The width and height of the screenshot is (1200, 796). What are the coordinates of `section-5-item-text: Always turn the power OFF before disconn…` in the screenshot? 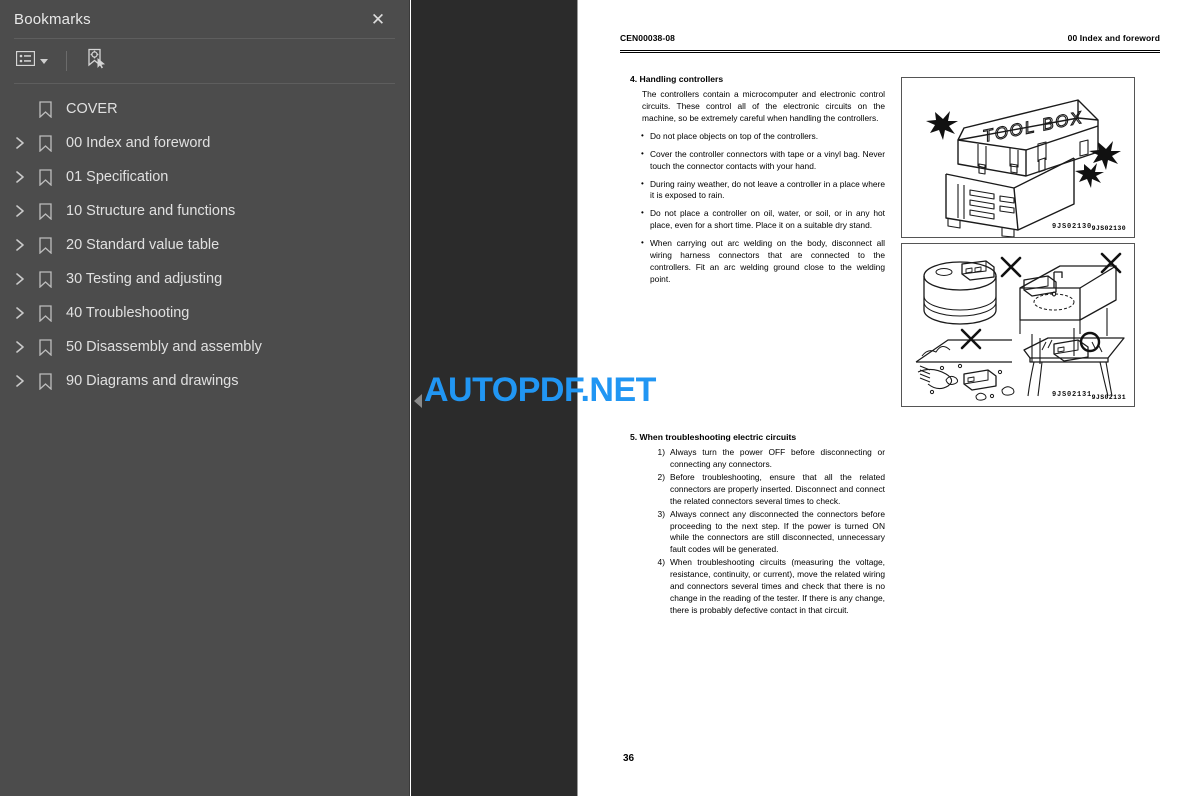 It's located at (777, 458).